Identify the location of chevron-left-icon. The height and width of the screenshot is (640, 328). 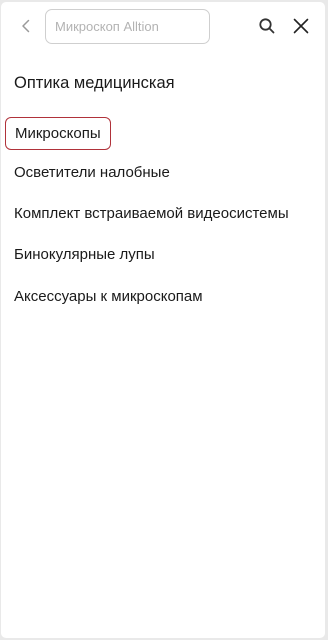
(26, 28).